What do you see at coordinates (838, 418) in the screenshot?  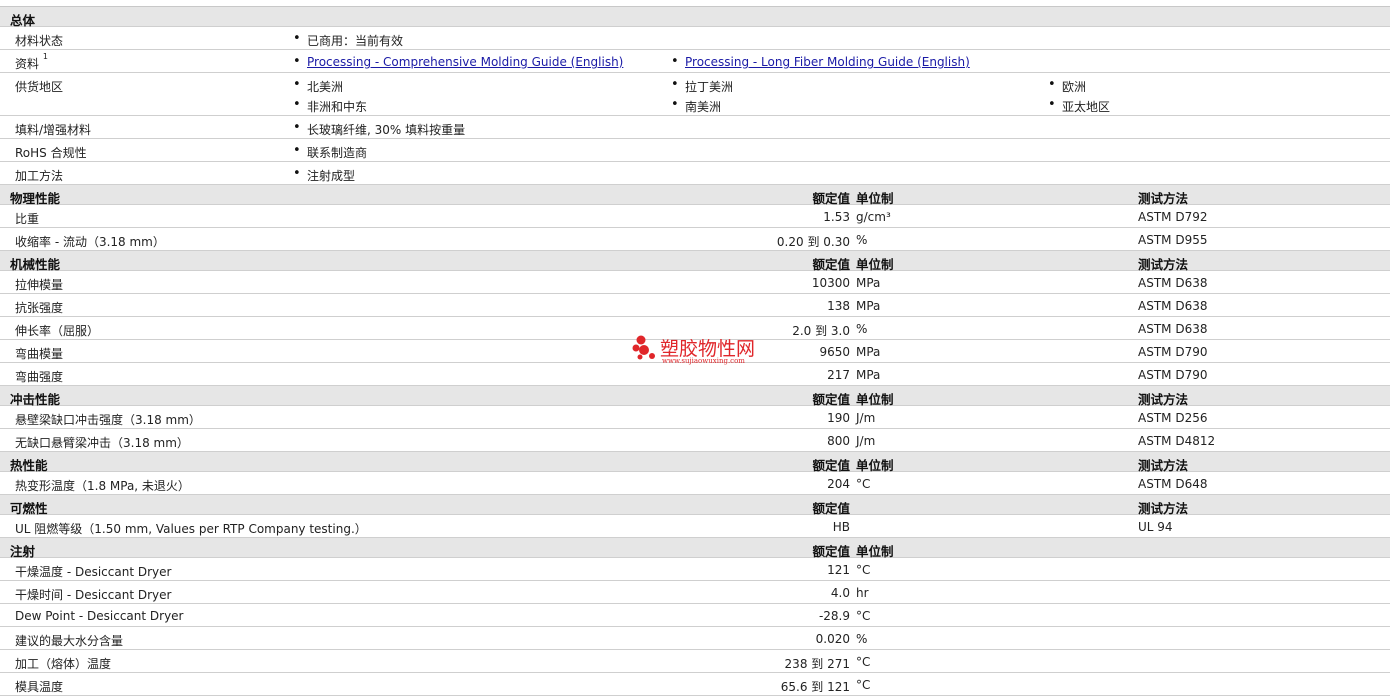 I see `property-value: 190` at bounding box center [838, 418].